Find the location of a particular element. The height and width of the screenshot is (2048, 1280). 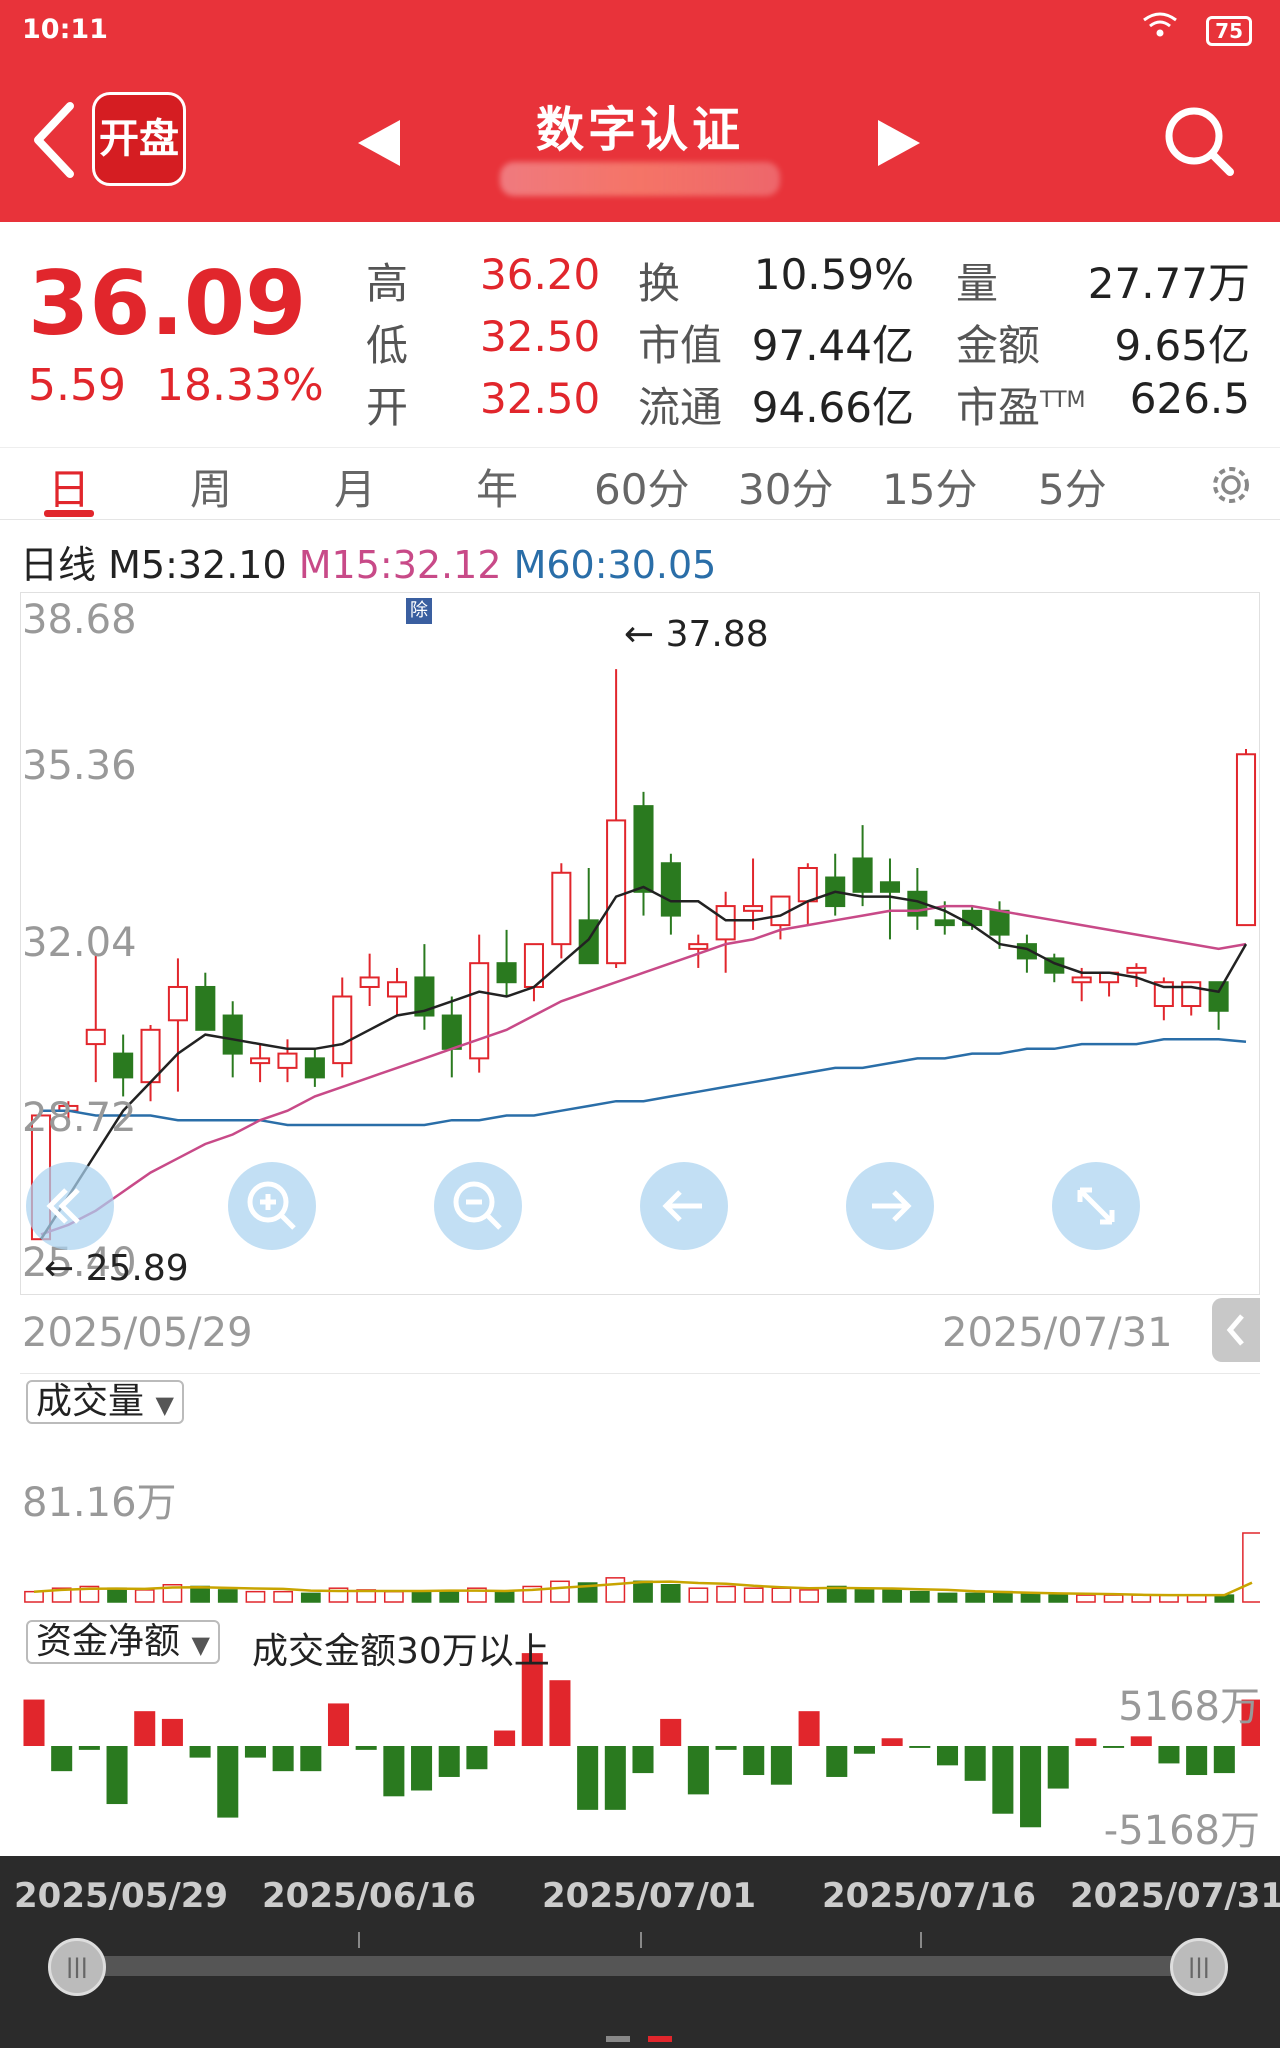

low-label: 低 is located at coordinates (387, 345).